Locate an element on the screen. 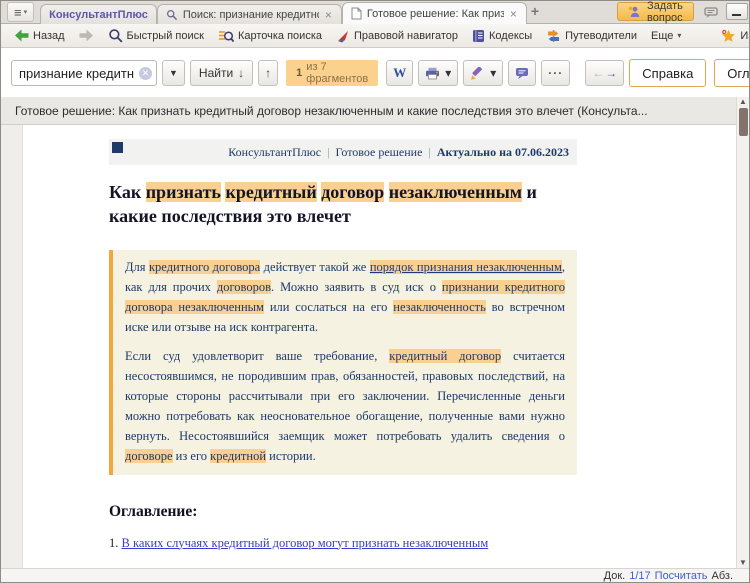 Image resolution: width=750 pixels, height=583 pixels. highlighted-term: кредитной is located at coordinates (238, 455).